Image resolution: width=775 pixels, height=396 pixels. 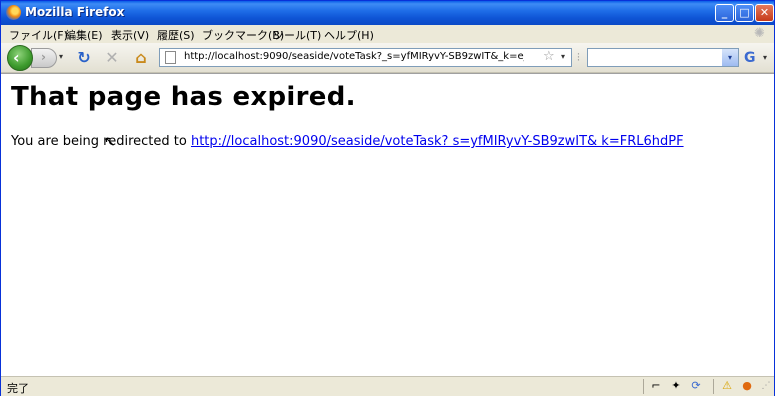 I want to click on edit-tool-icon: ⌐, so click(x=656, y=386).